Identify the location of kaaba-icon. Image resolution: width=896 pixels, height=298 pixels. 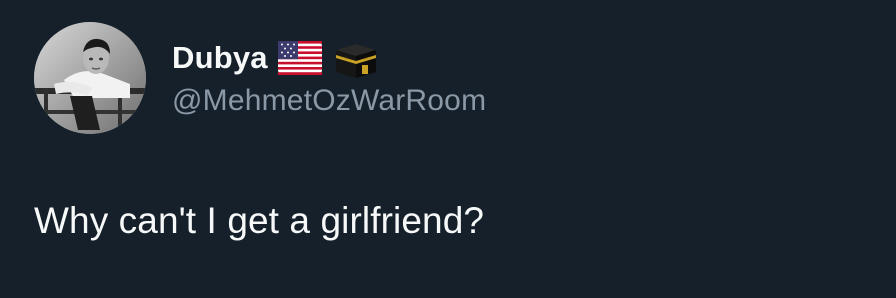
(355, 58).